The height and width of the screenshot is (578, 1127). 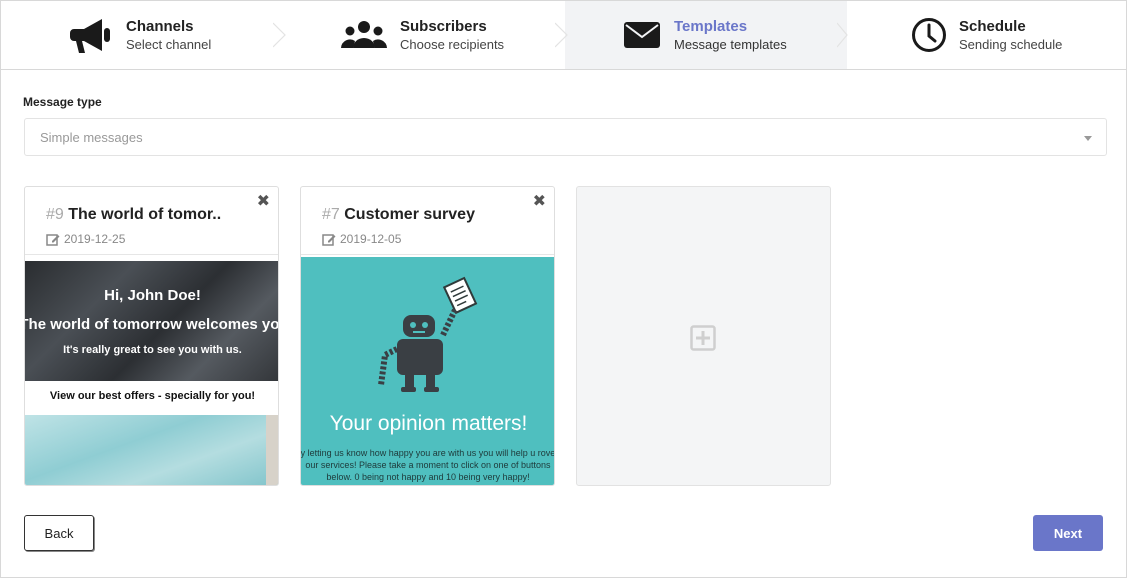 I want to click on template-title: #7 Customer survey, so click(x=412, y=215).